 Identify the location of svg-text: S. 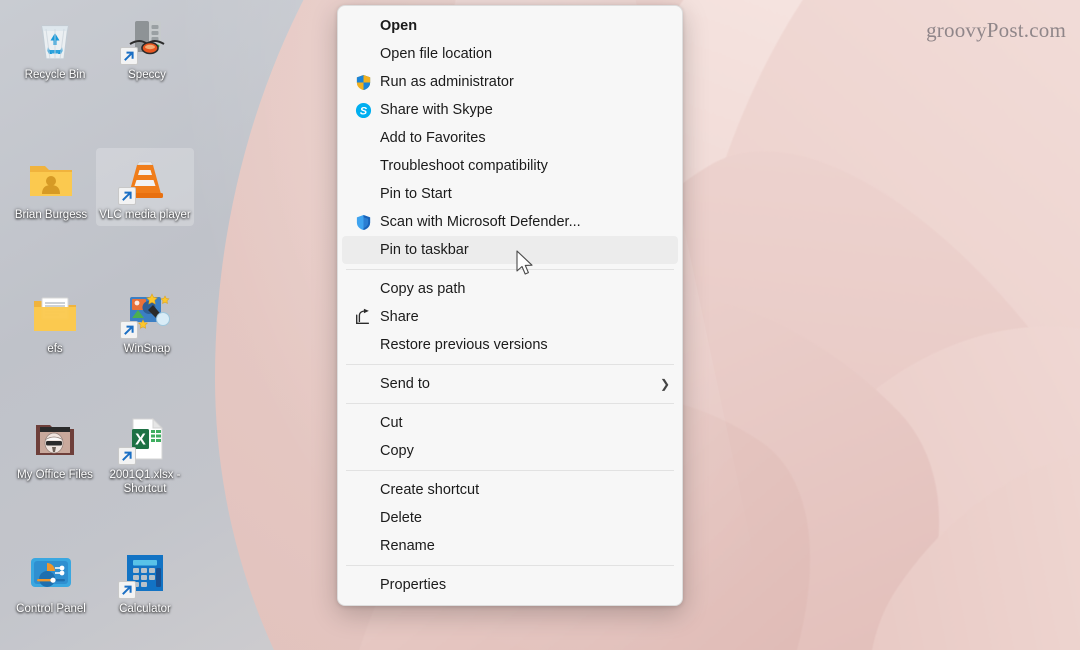
(363, 111).